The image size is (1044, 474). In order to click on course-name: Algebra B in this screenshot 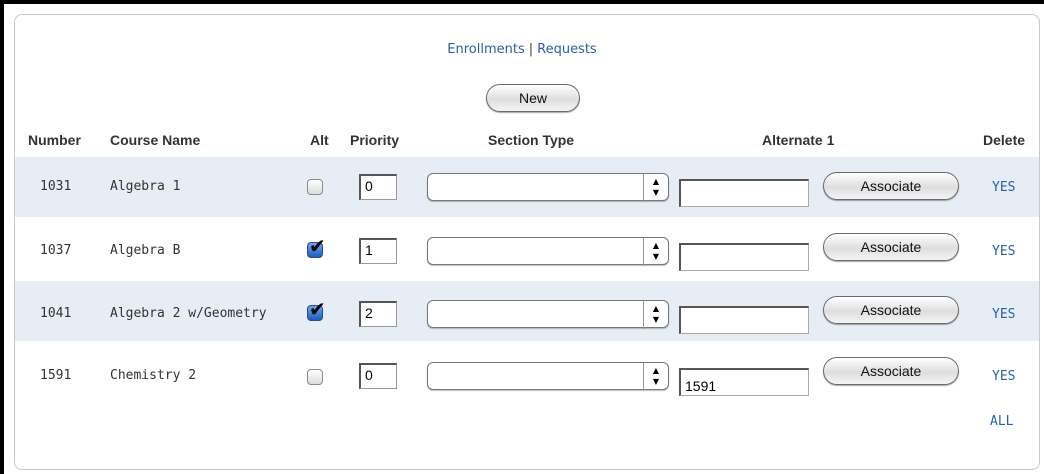, I will do `click(145, 250)`.